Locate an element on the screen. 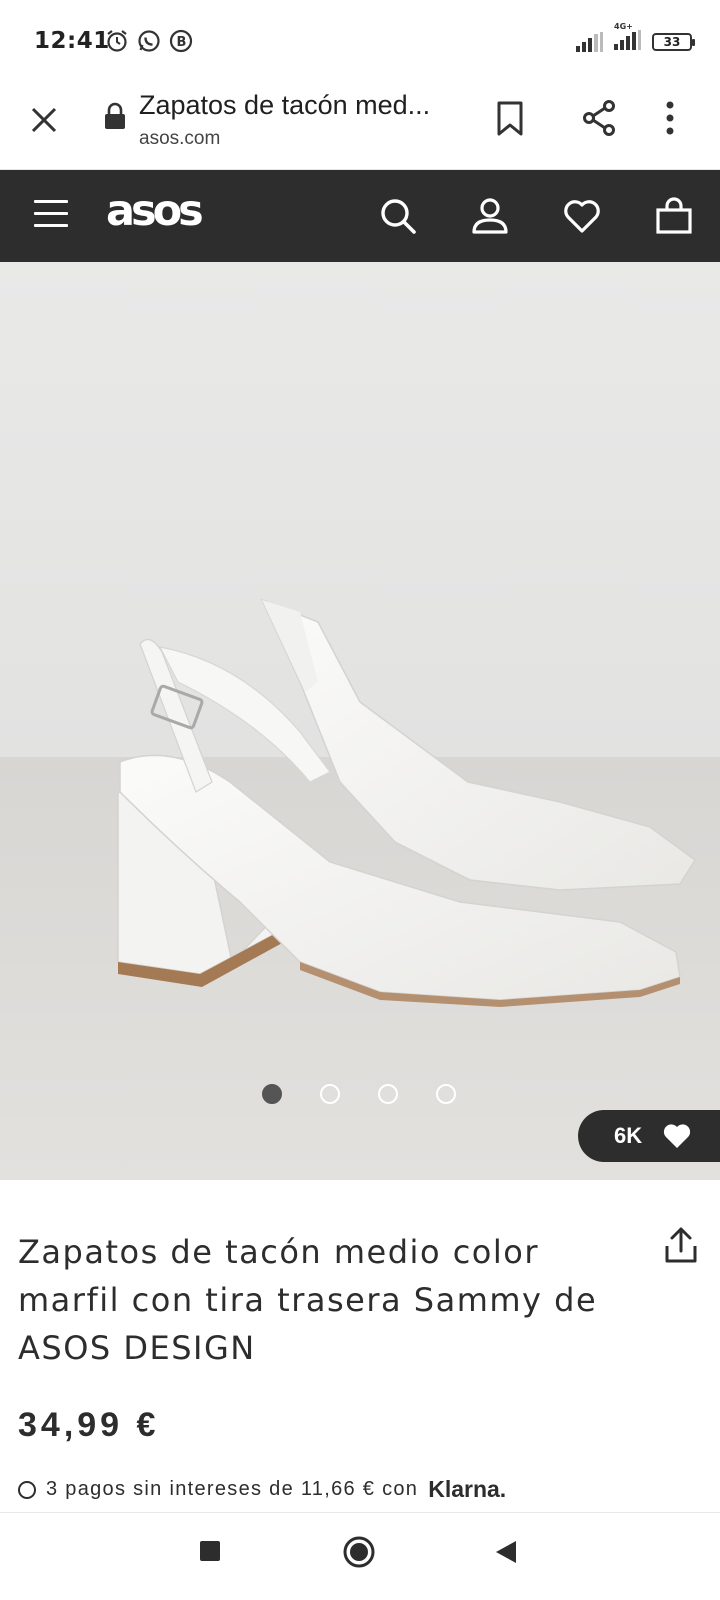 This screenshot has height=1600, width=720. close-icon is located at coordinates (44, 120).